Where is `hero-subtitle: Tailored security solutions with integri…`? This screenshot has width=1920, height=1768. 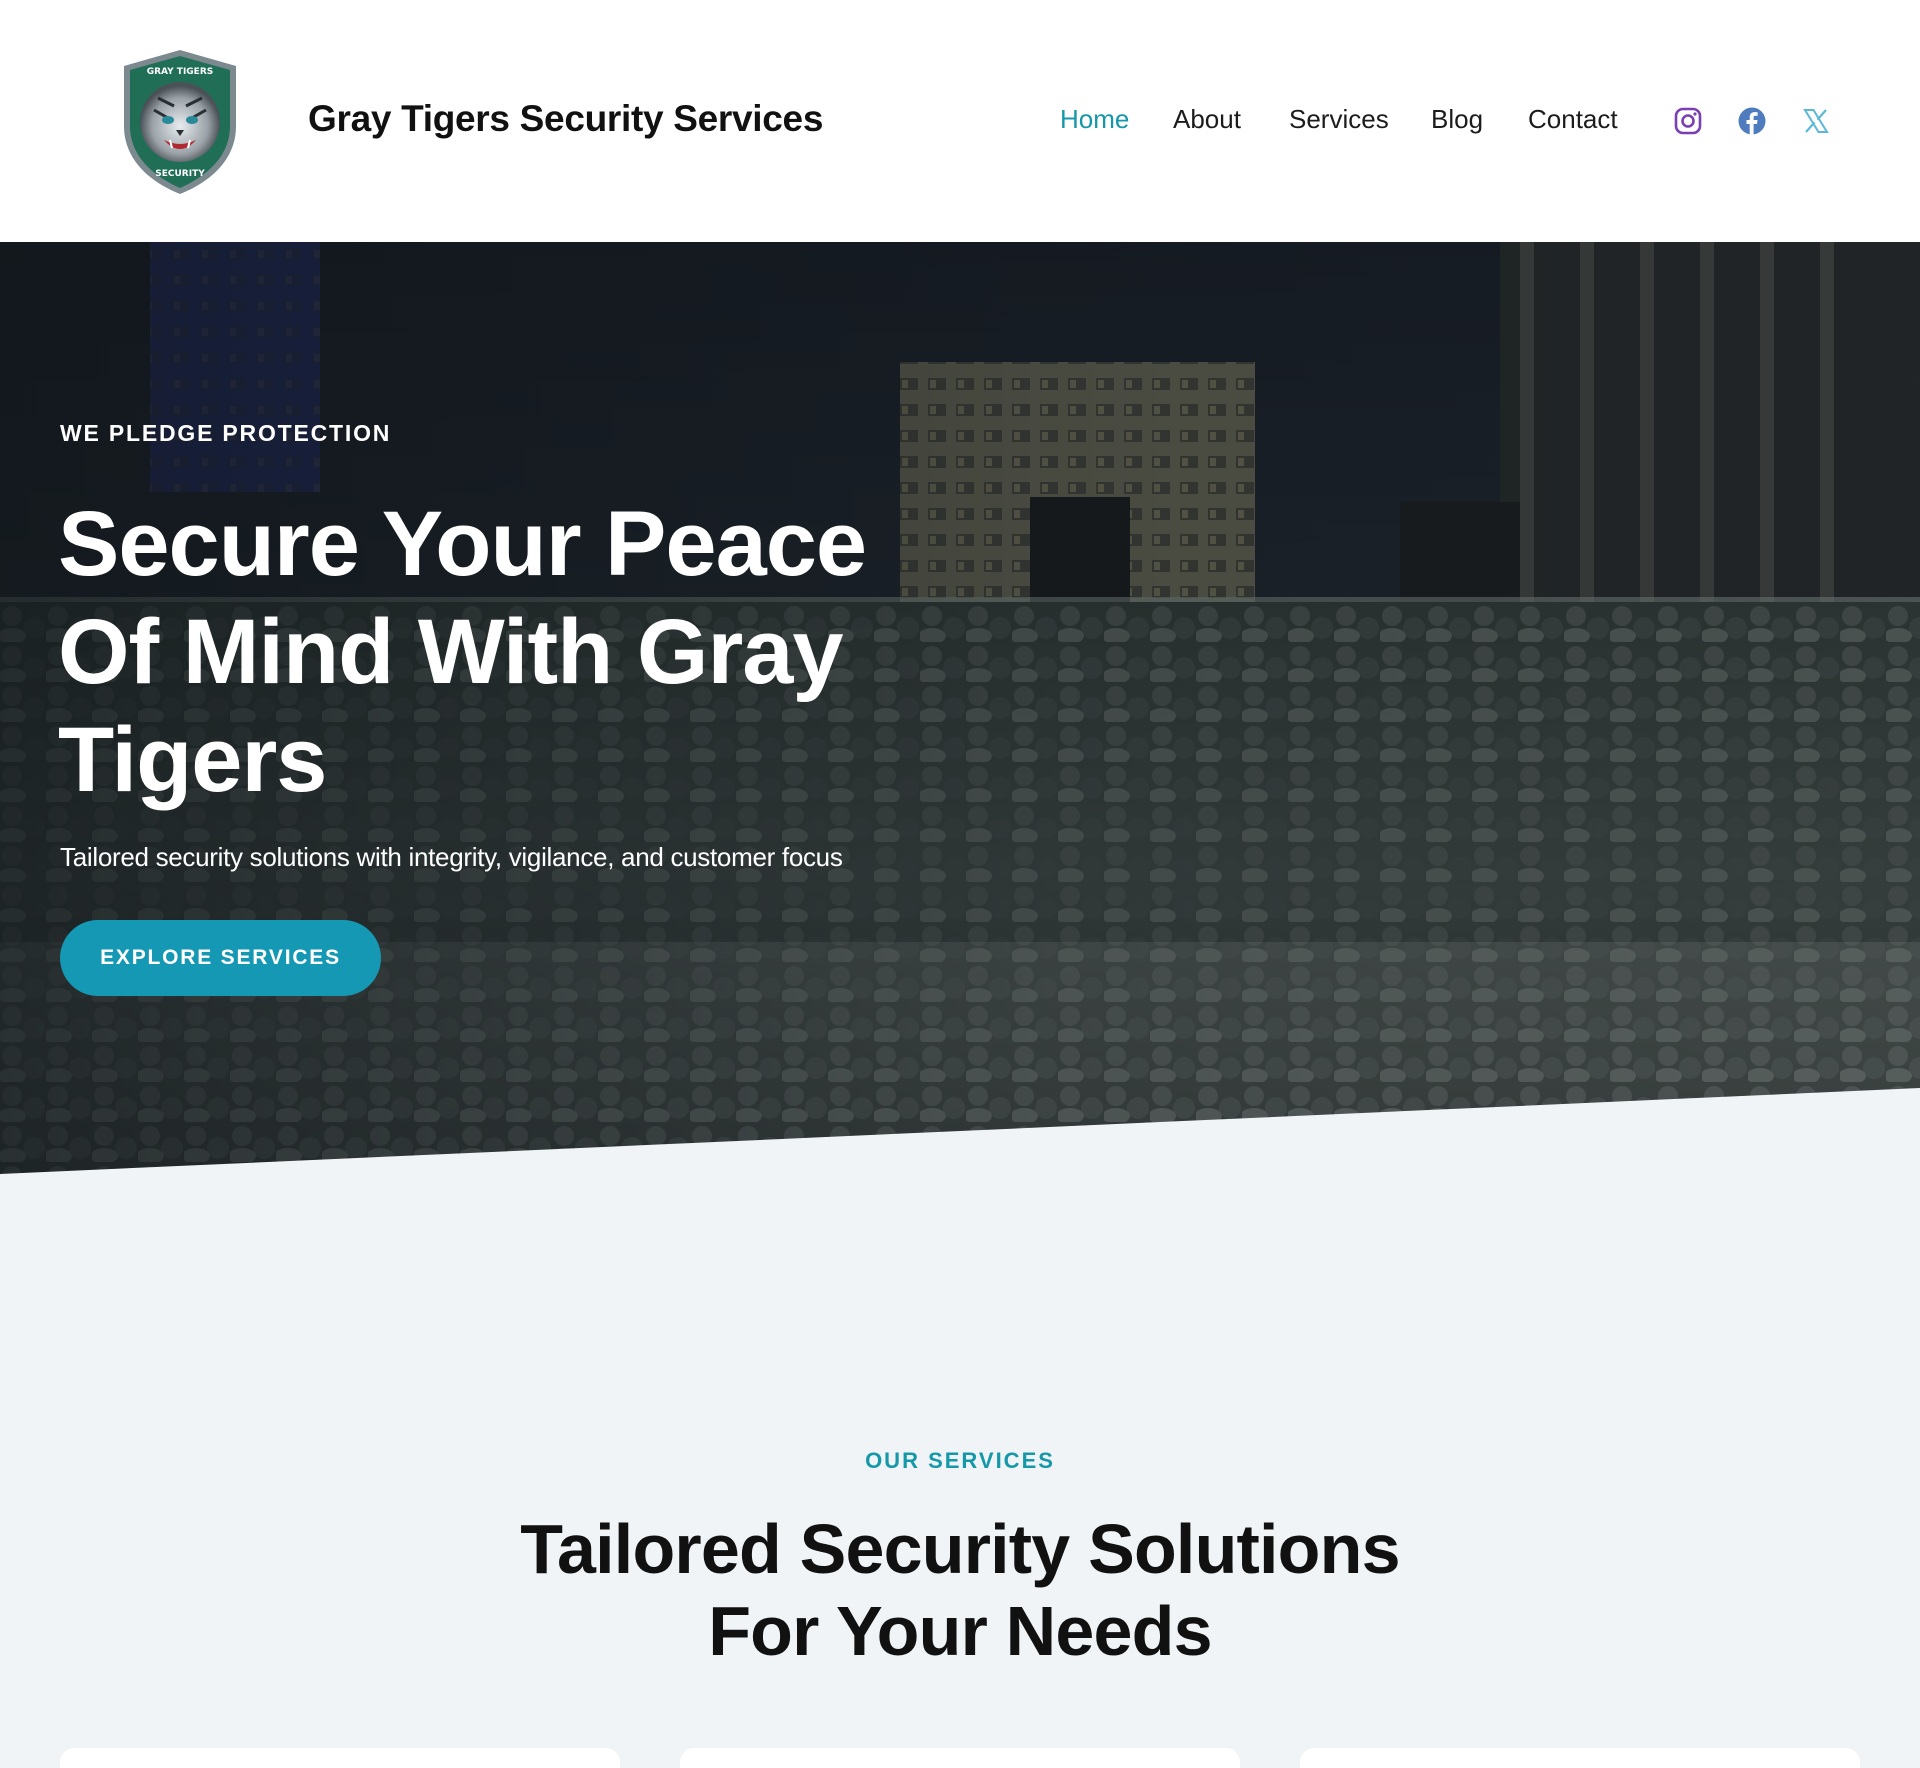
hero-subtitle: Tailored security solutions with integri… is located at coordinates (451, 857).